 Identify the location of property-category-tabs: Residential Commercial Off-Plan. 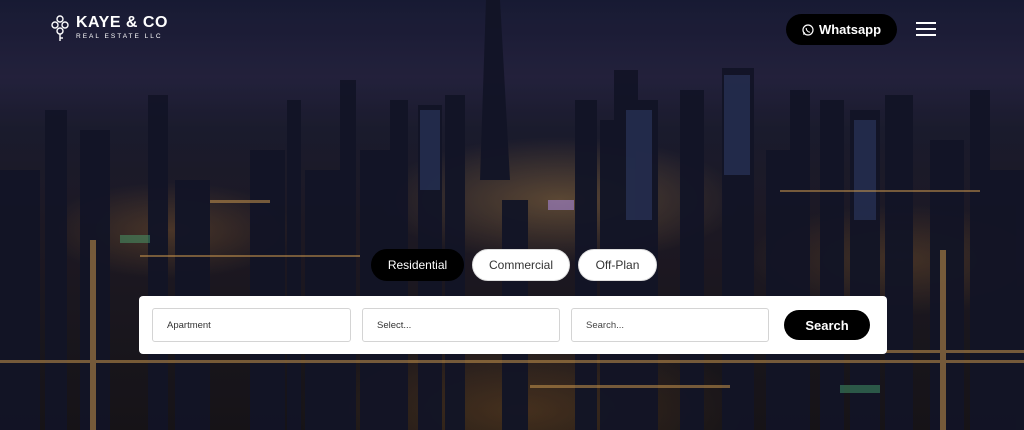
(514, 265).